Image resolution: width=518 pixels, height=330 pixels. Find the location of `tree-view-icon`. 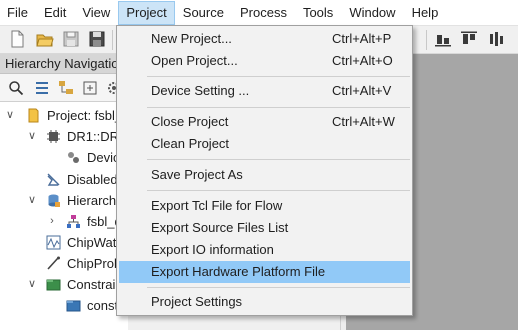

tree-view-icon is located at coordinates (66, 88).